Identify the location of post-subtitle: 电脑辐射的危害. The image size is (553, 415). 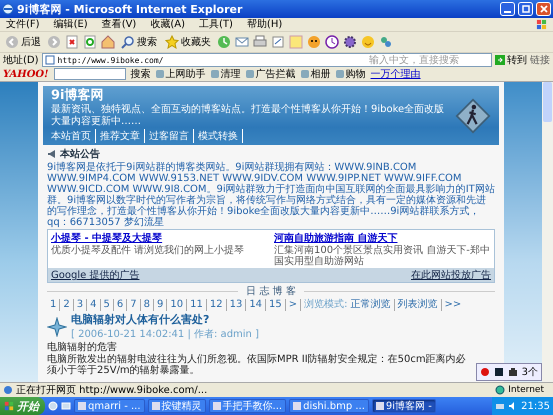
(82, 347).